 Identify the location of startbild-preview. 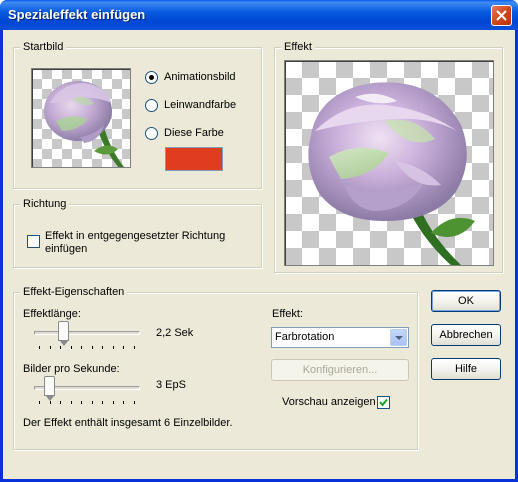
(81, 118).